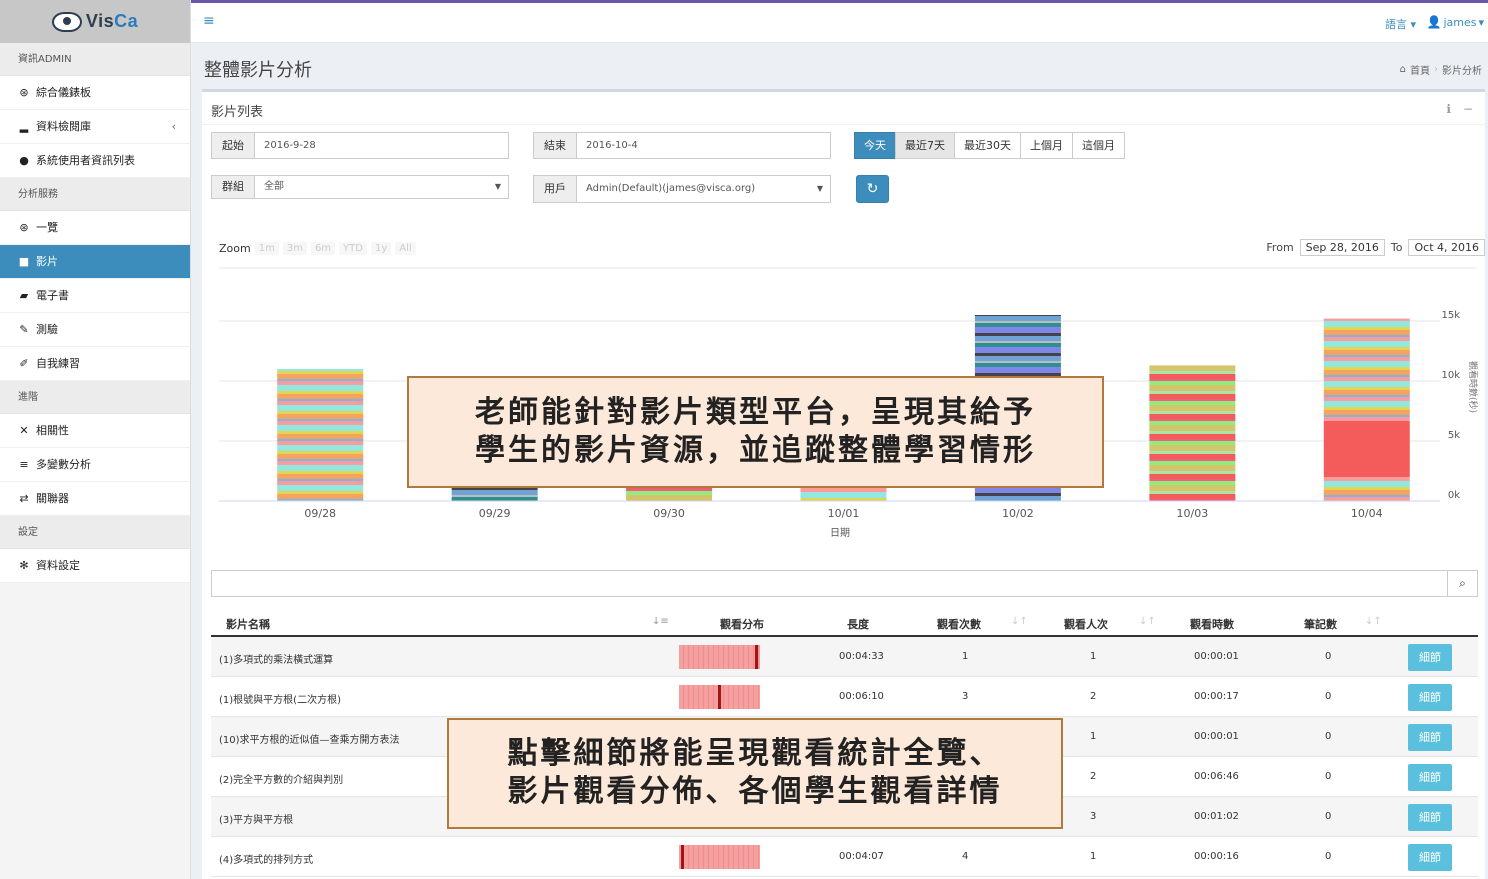  What do you see at coordinates (1462, 71) in the screenshot?
I see `breadcrumb-current: 影片分析` at bounding box center [1462, 71].